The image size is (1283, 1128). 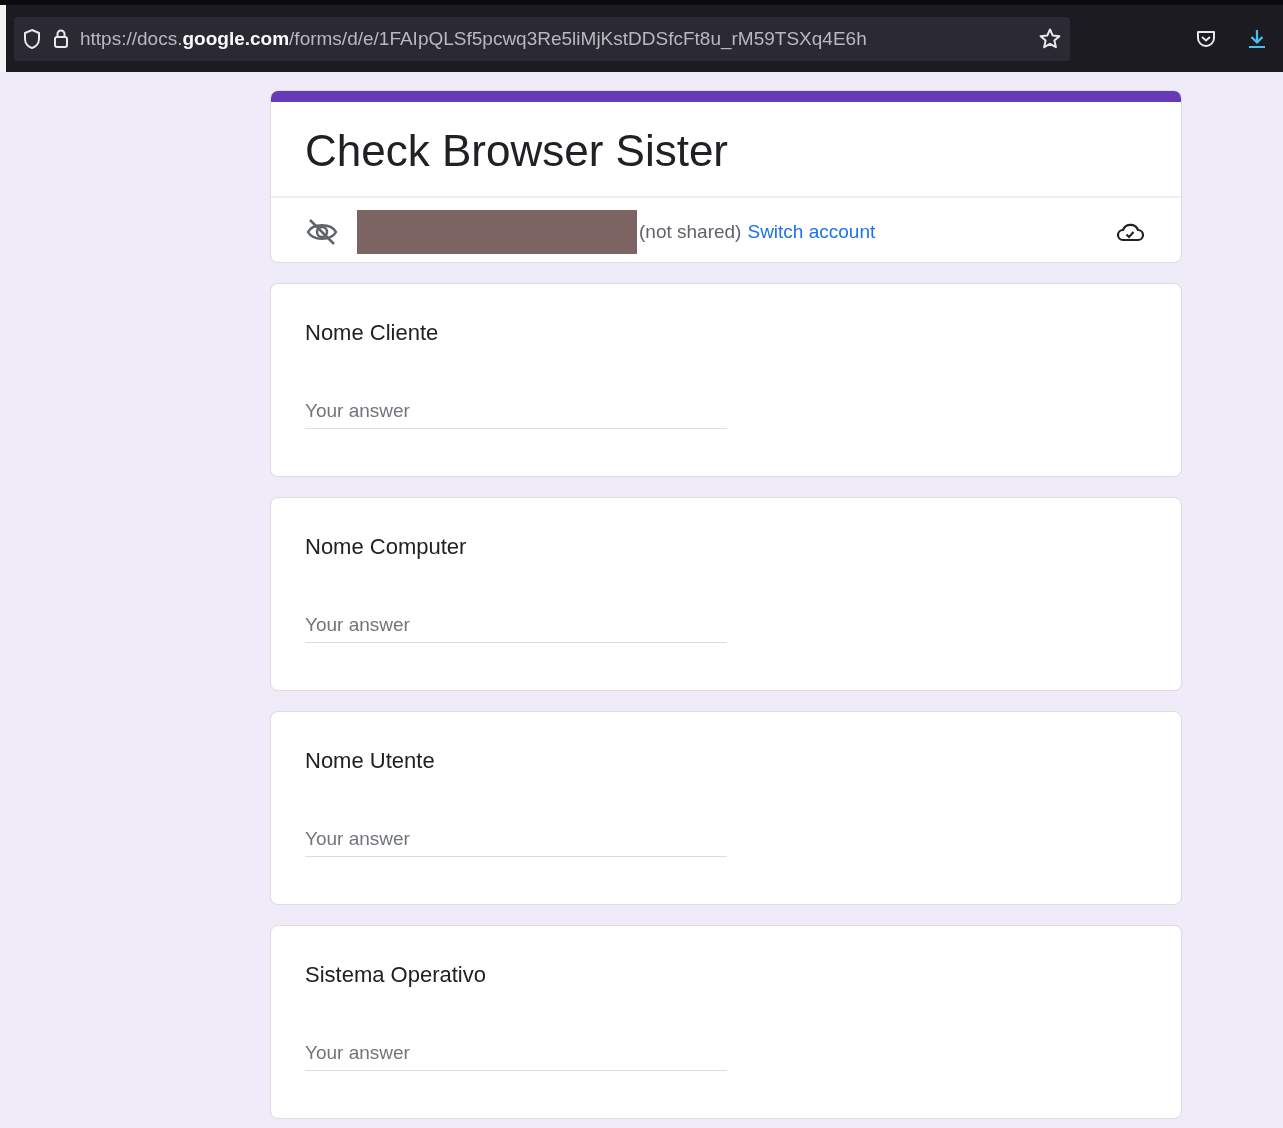 I want to click on question-label: Nome Utente, so click(x=370, y=761).